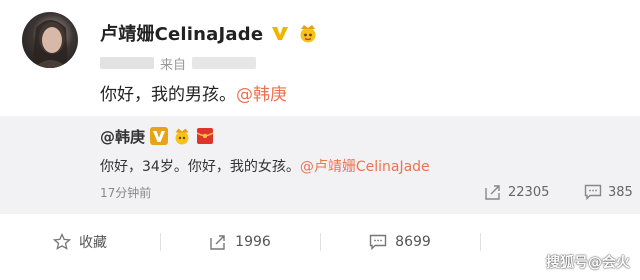 Image resolution: width=640 pixels, height=280 pixels. I want to click on repost-repost-count: 22305, so click(516, 192).